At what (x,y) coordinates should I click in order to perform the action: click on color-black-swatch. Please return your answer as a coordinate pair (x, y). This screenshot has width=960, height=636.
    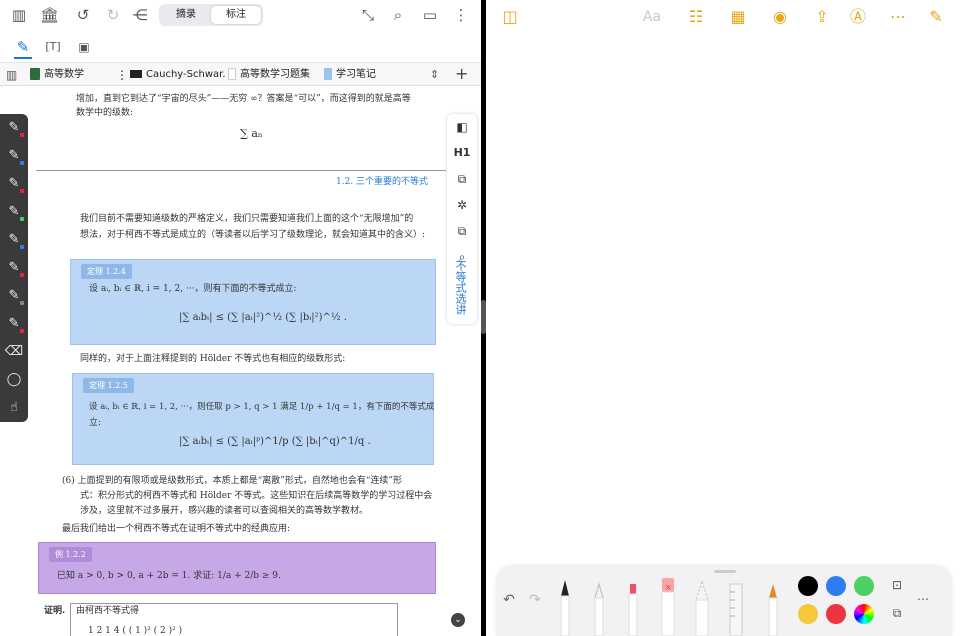
    Looking at the image, I should click on (808, 586).